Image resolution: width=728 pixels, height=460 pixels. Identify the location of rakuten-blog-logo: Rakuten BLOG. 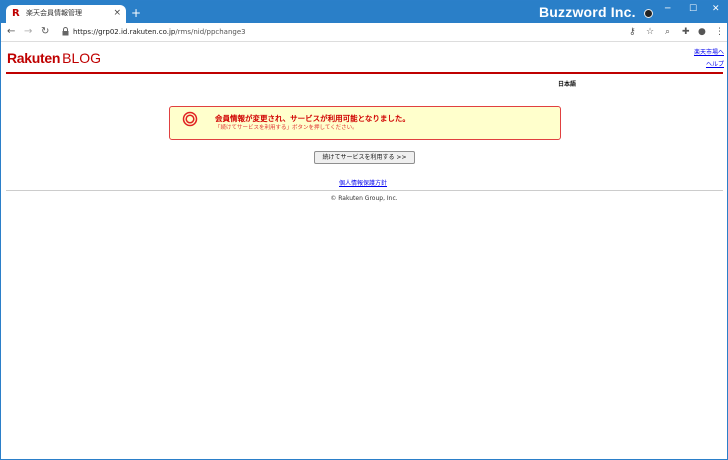
(54, 58).